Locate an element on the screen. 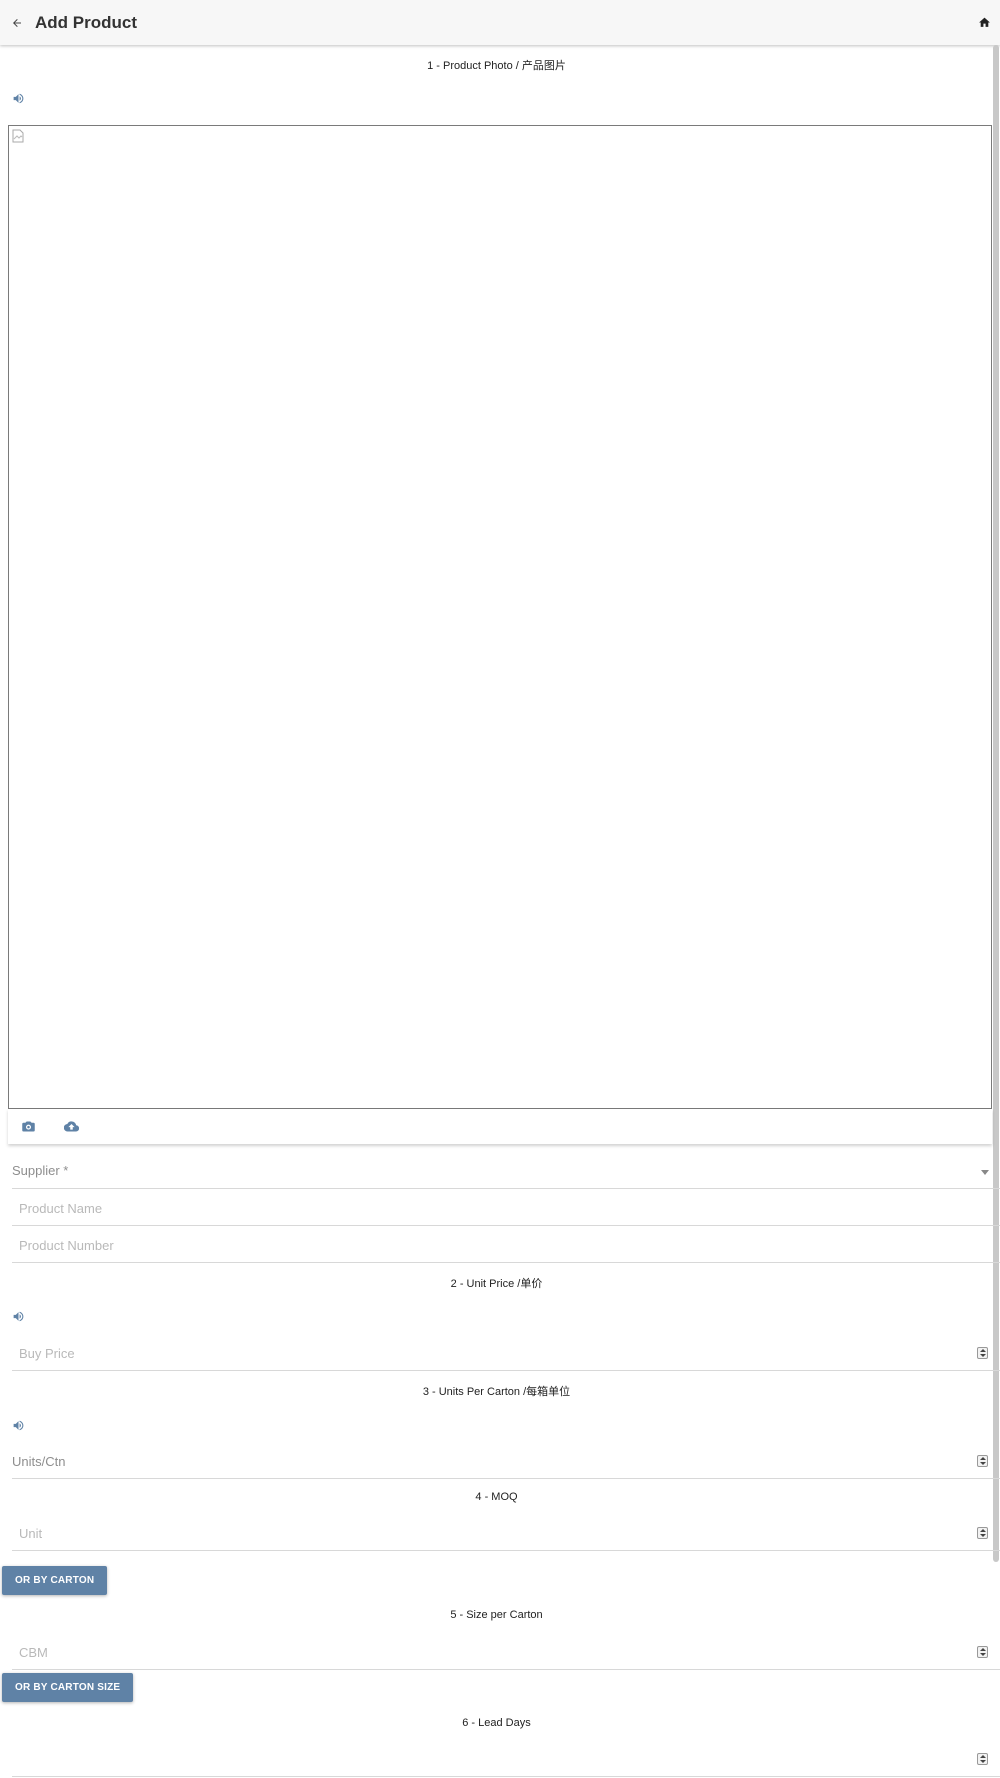 The height and width of the screenshot is (1778, 1000). cbm-stepper is located at coordinates (982, 1652).